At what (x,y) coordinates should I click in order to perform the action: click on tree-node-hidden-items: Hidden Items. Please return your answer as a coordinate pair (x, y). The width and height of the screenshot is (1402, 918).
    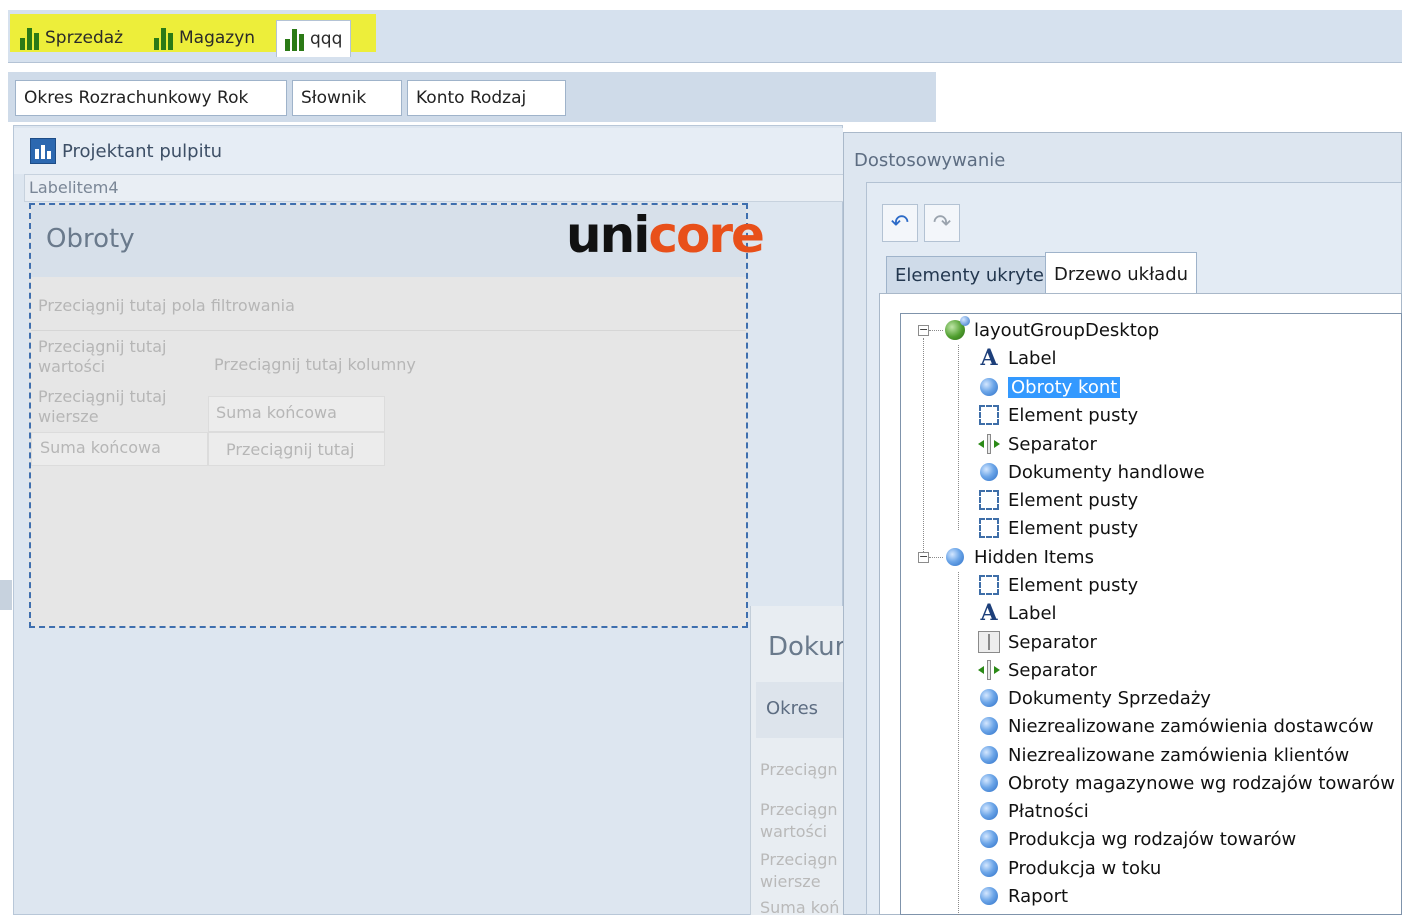
    Looking at the image, I should click on (1019, 557).